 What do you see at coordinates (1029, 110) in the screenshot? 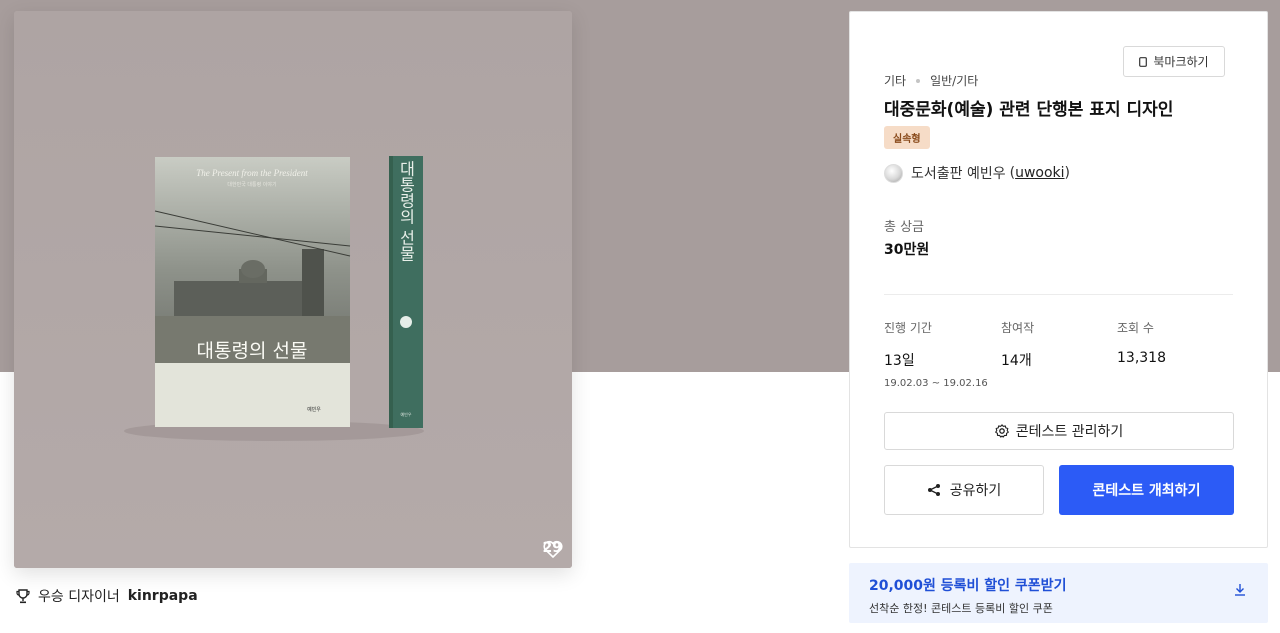
I see `contest-title: 대중문화(예술) 관련 단행본 표지 디자인` at bounding box center [1029, 110].